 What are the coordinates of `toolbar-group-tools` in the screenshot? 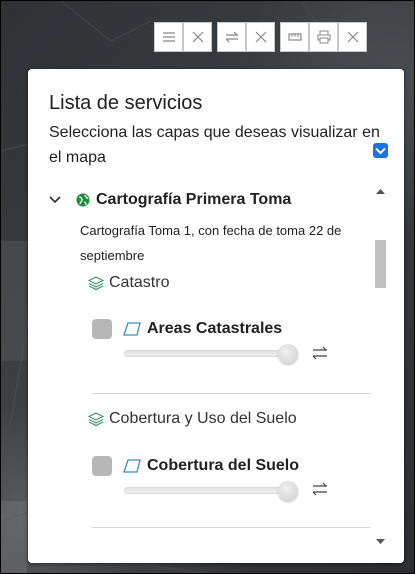 It's located at (323, 37).